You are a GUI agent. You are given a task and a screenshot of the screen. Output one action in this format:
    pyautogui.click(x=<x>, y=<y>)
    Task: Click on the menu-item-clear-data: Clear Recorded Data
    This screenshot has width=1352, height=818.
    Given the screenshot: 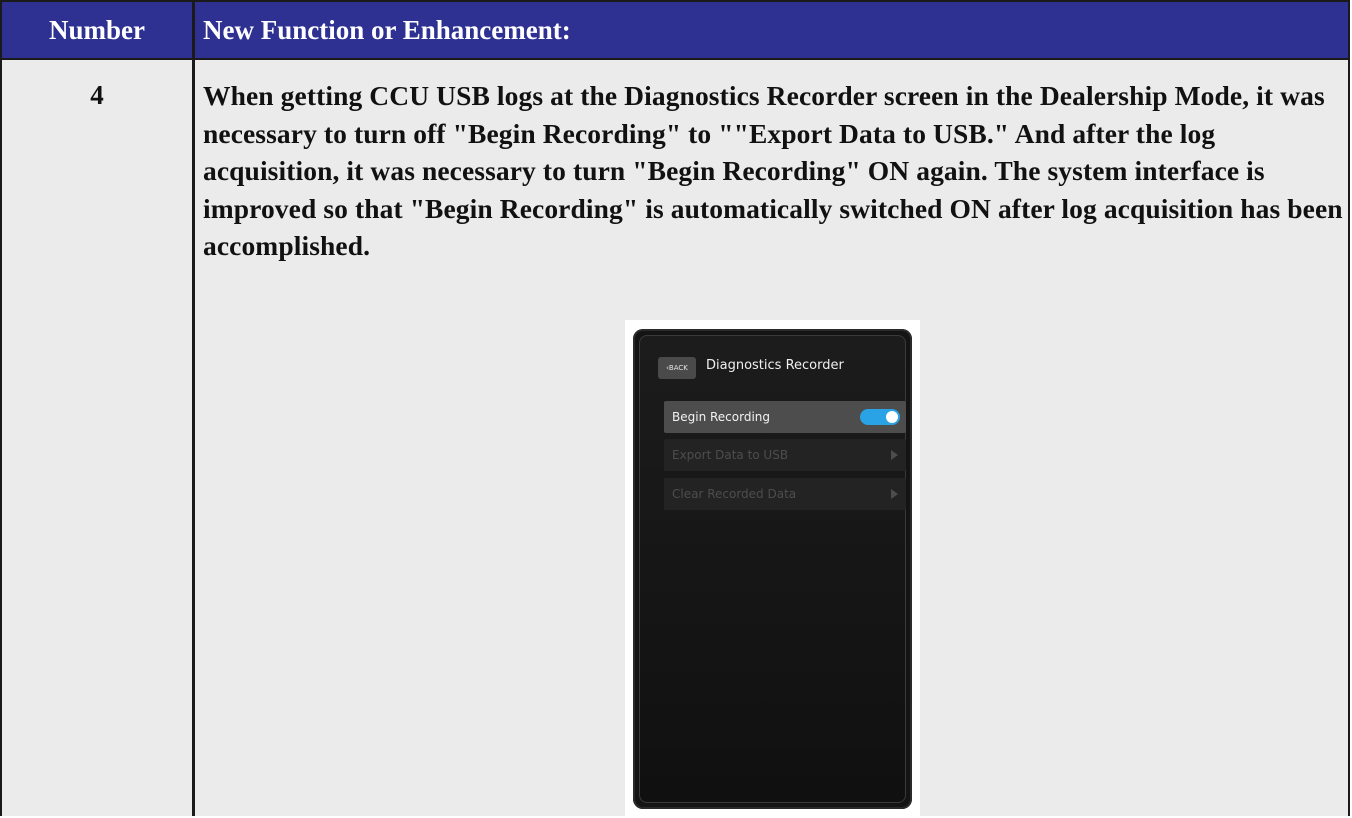 What is the action you would take?
    pyautogui.click(x=785, y=494)
    